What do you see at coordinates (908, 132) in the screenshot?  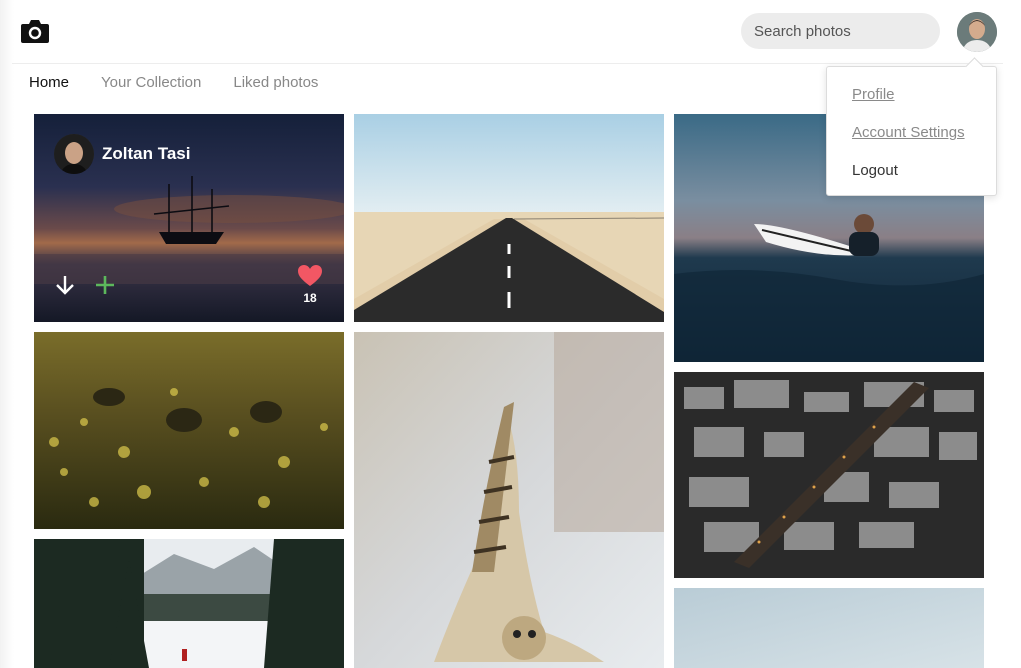 I see `menu-item-account-settings: Account Settings` at bounding box center [908, 132].